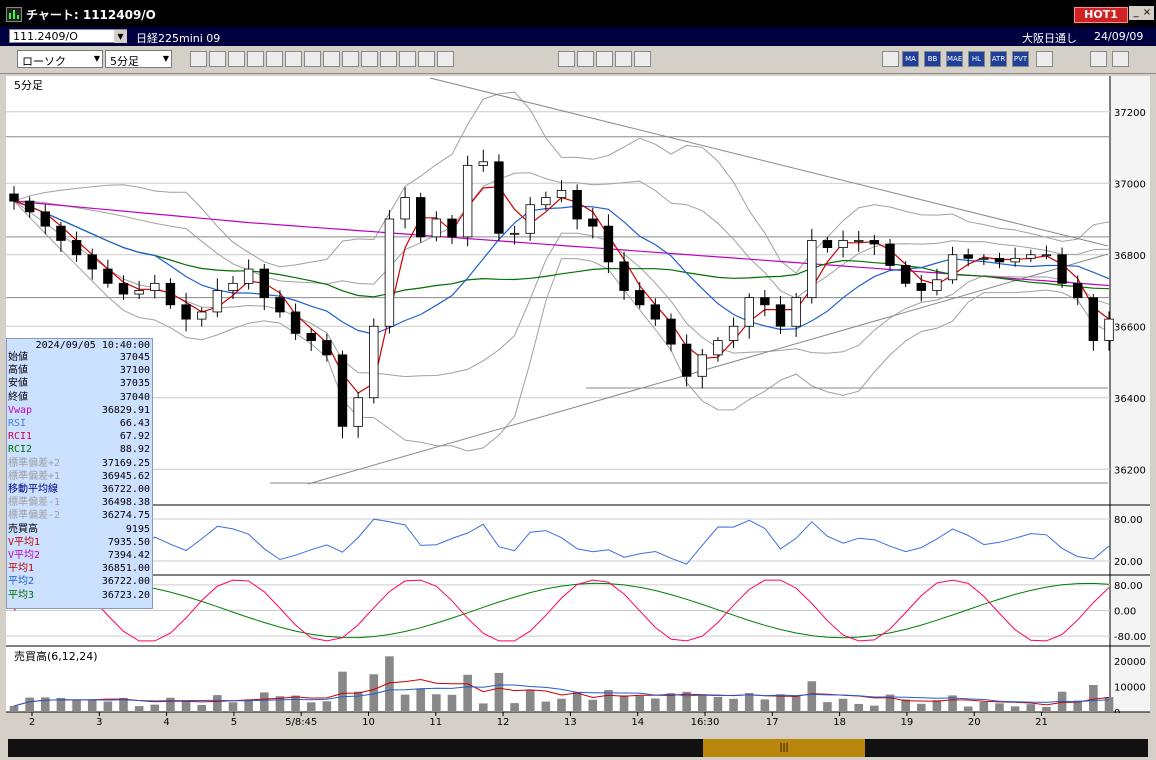 Image resolution: width=1156 pixels, height=760 pixels. Describe the element at coordinates (1101, 15) in the screenshot. I see `hot-badge: HOT1` at that location.